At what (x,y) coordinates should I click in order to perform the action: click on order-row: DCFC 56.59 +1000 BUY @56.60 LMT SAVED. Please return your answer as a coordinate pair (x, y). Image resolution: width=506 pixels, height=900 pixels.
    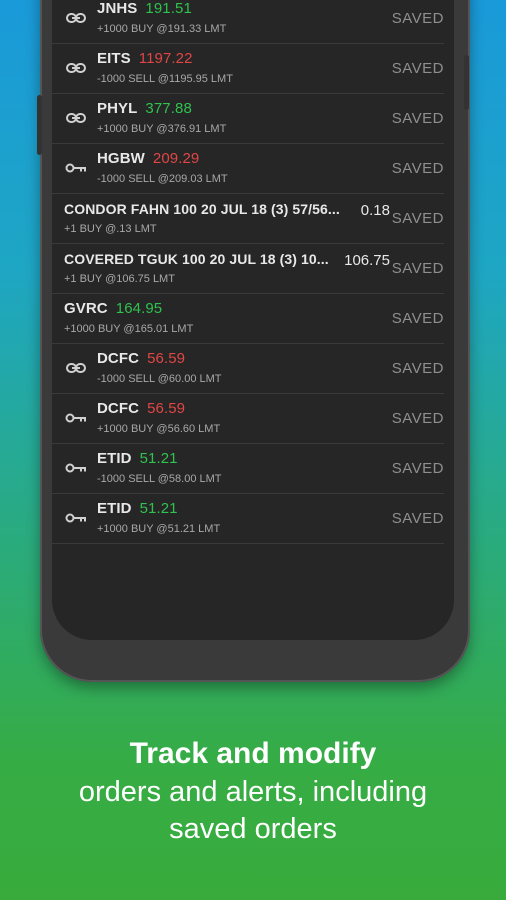
    Looking at the image, I should click on (248, 419).